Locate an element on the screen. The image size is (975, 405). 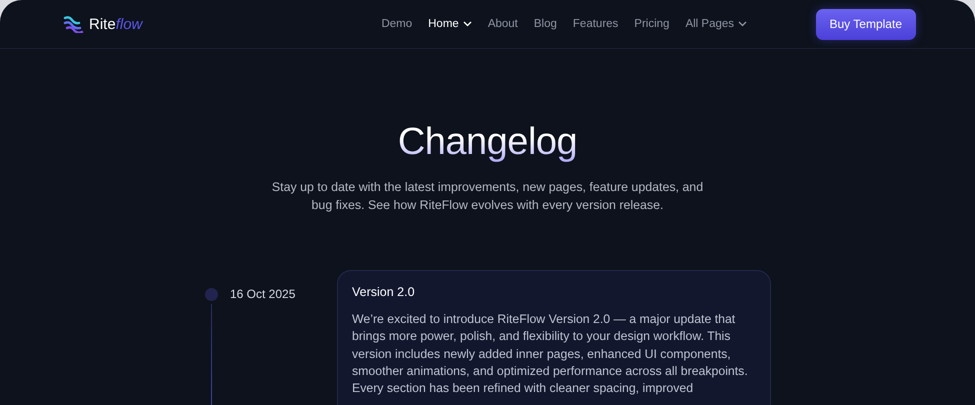
version-title: Version 2.0 is located at coordinates (384, 292).